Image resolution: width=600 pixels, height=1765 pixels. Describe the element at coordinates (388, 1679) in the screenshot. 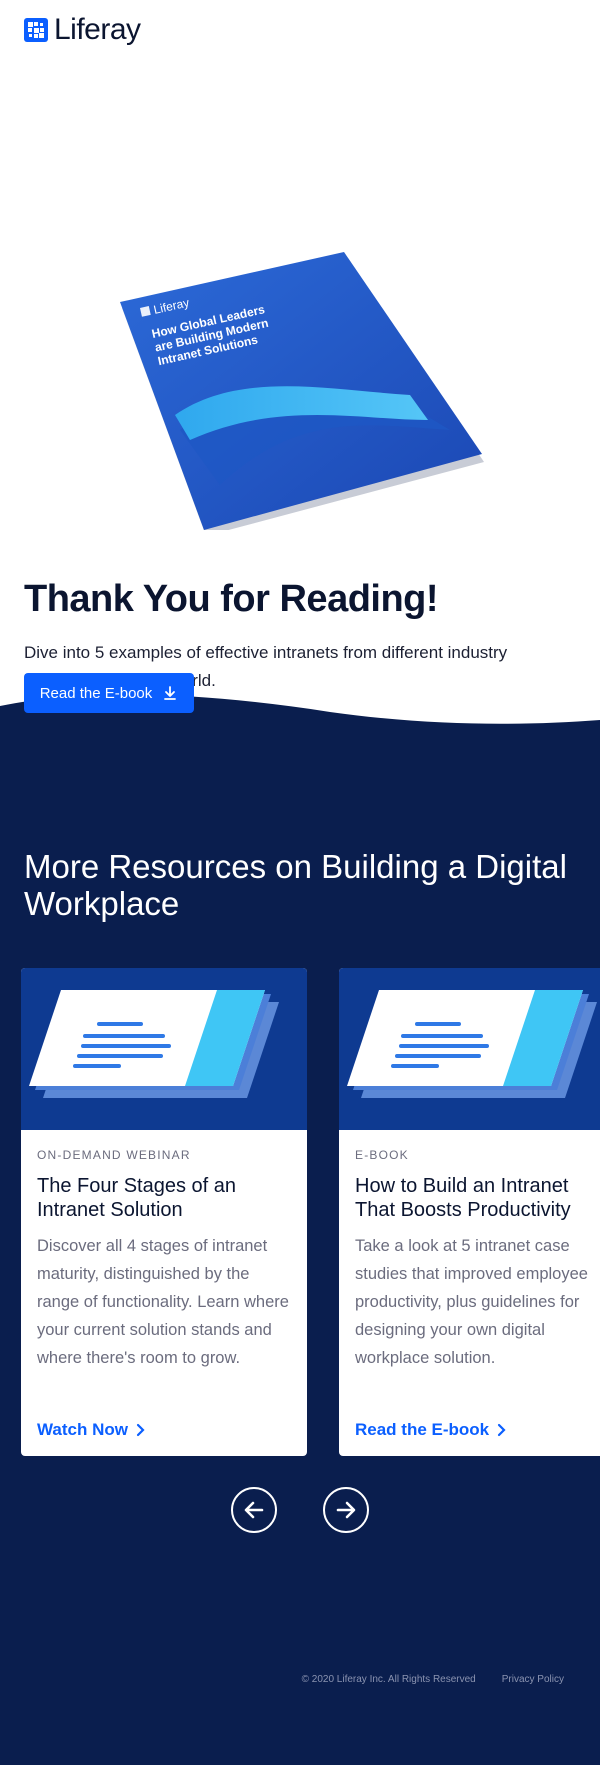

I see `copyright-text: © 2020 Liferay Inc. All Rights Reserved` at that location.